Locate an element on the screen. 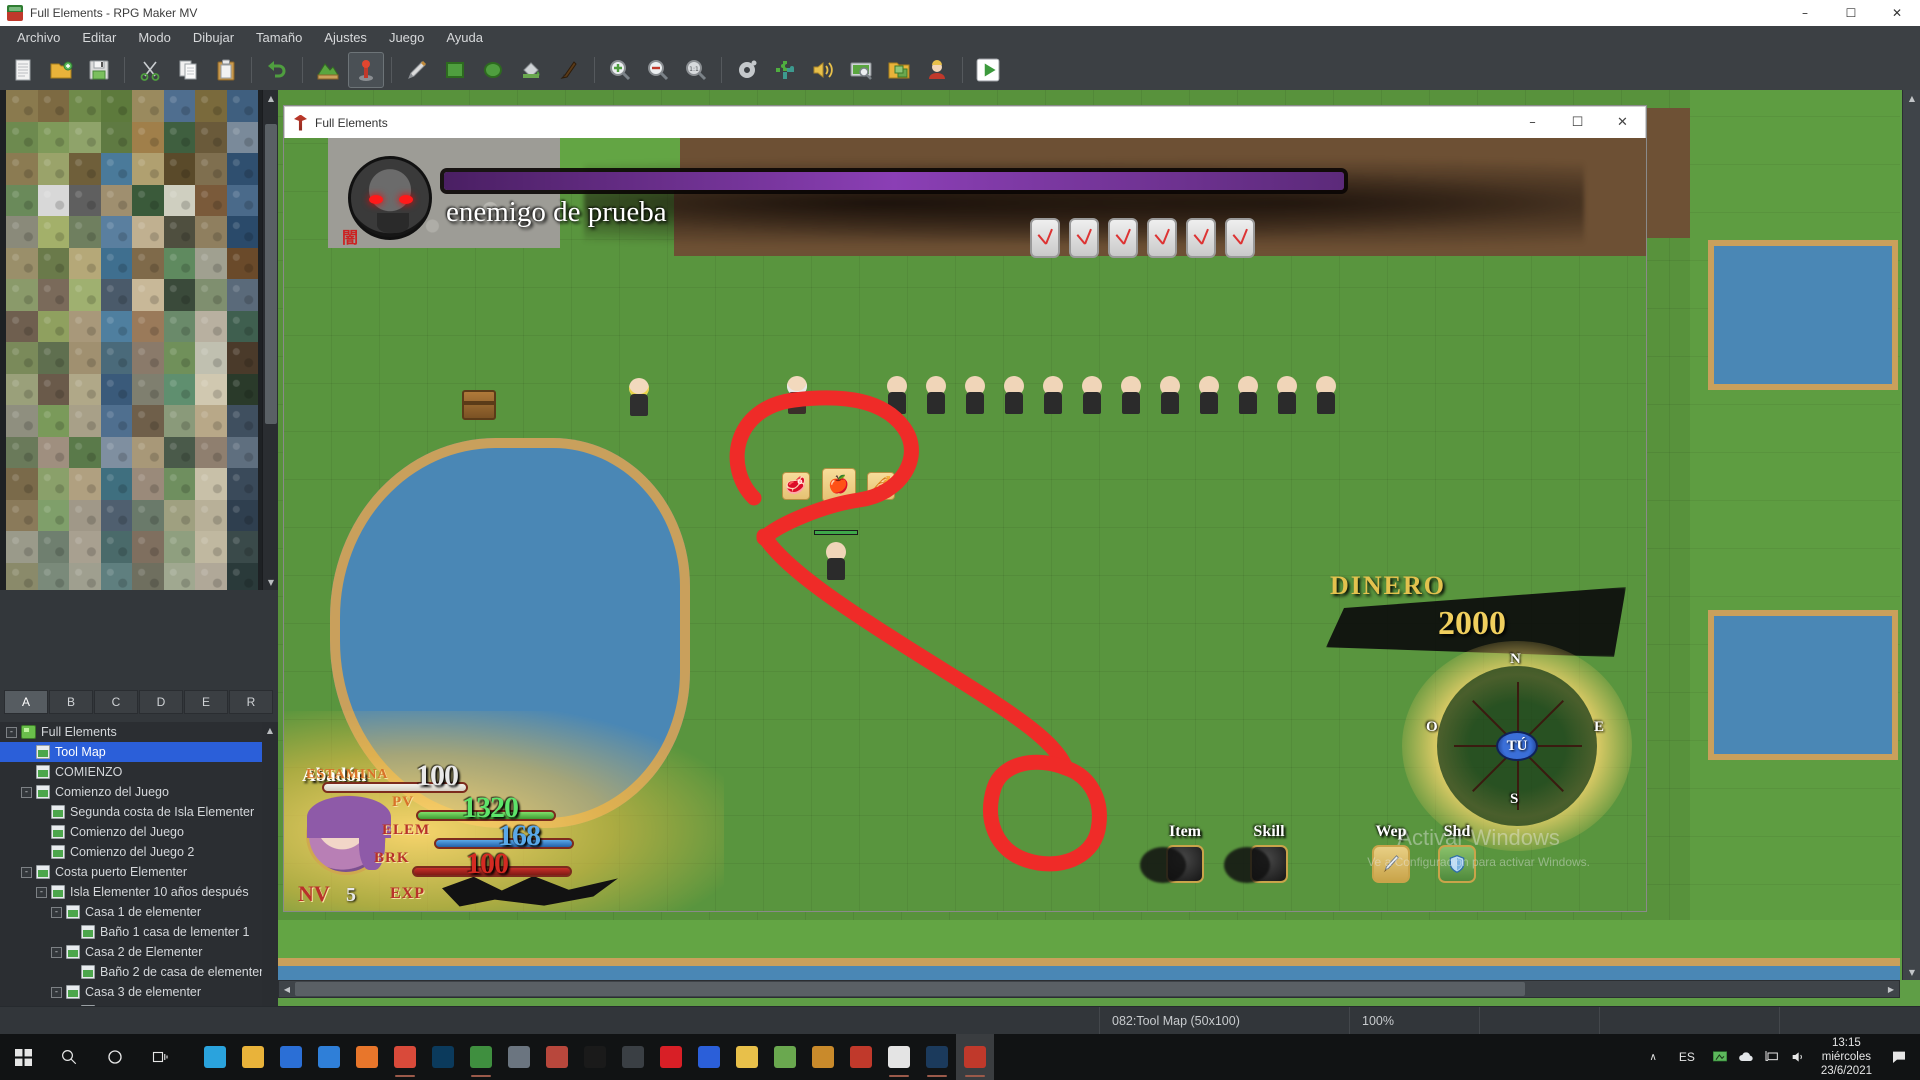 The image size is (1920, 1080). chrome-taskbar-icon is located at coordinates (405, 1057).